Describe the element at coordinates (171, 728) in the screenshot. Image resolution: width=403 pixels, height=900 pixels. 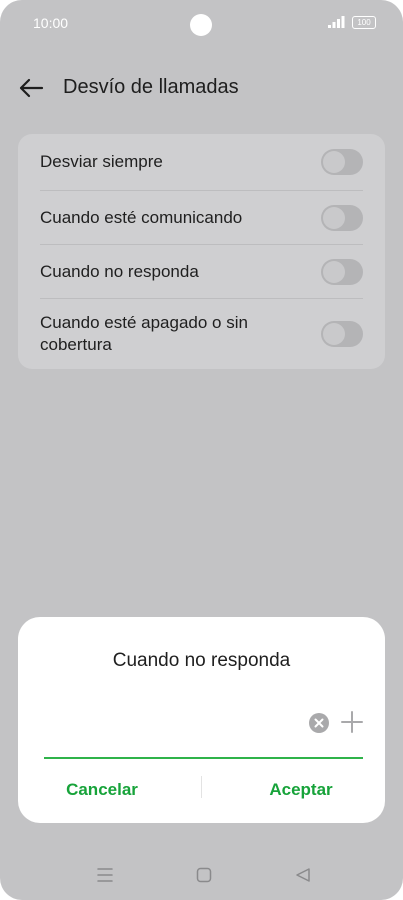
I see `phone-number-input` at that location.